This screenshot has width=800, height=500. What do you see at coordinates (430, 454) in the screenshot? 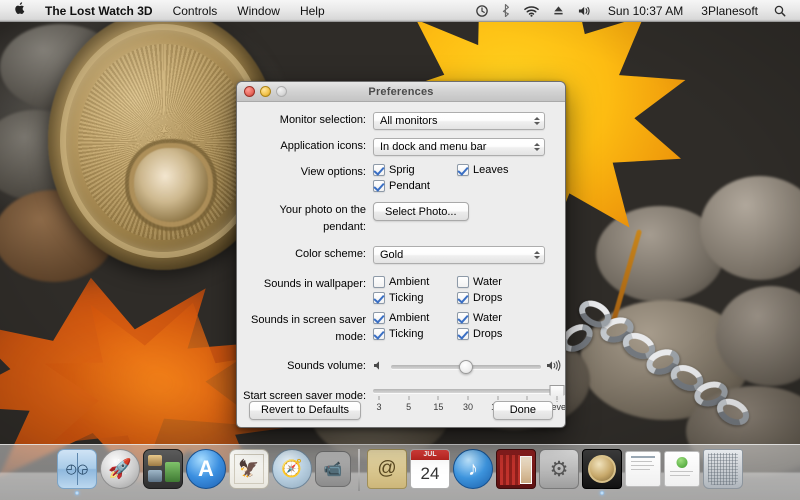
I see `calendar-month: JUL` at bounding box center [430, 454].